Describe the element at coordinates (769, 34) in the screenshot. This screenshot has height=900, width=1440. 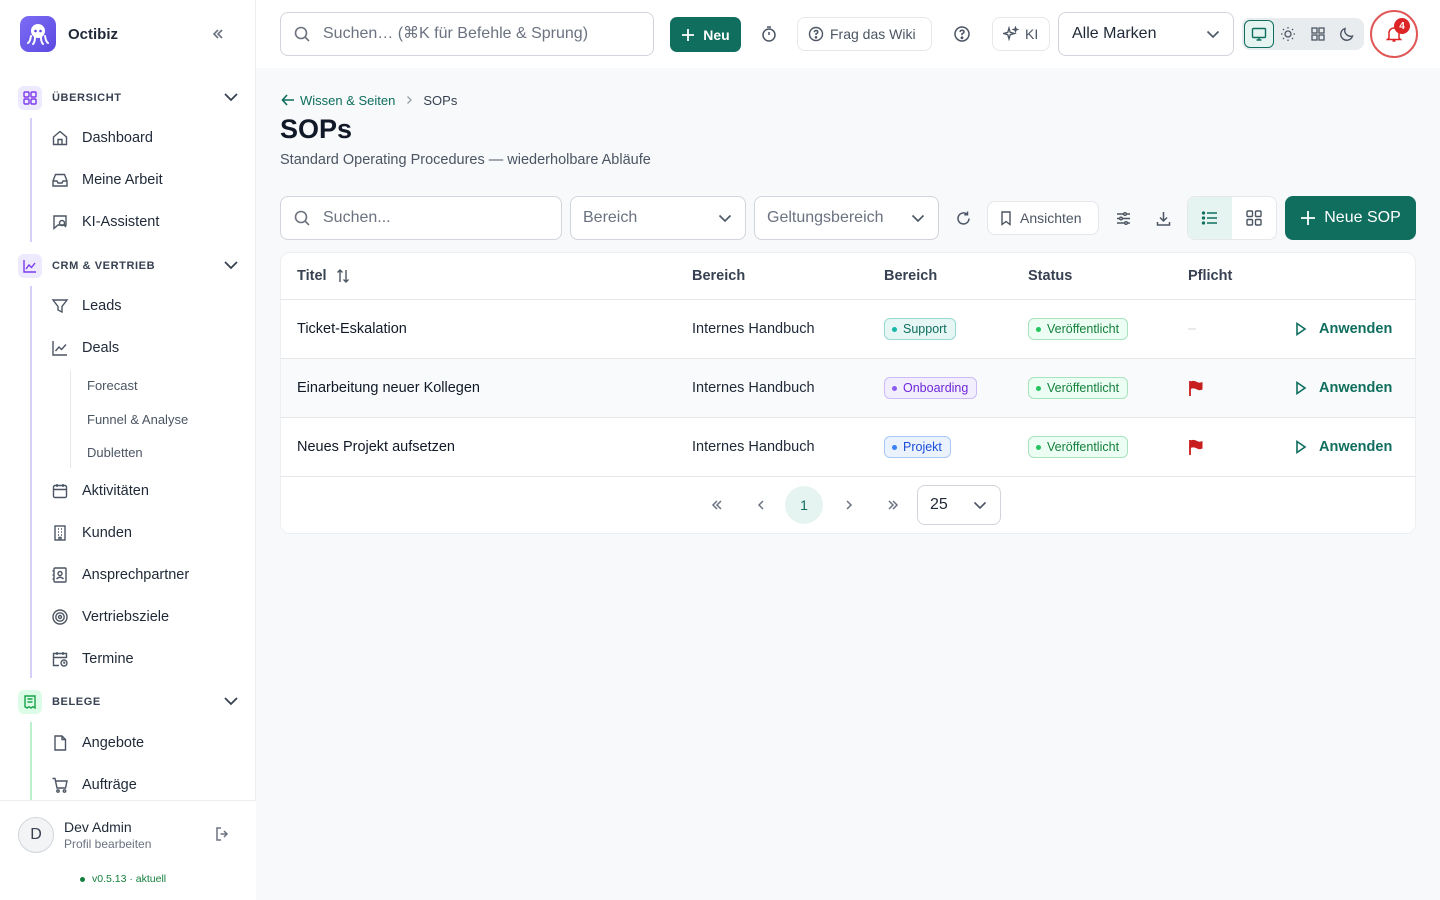
I see `timer-icon` at that location.